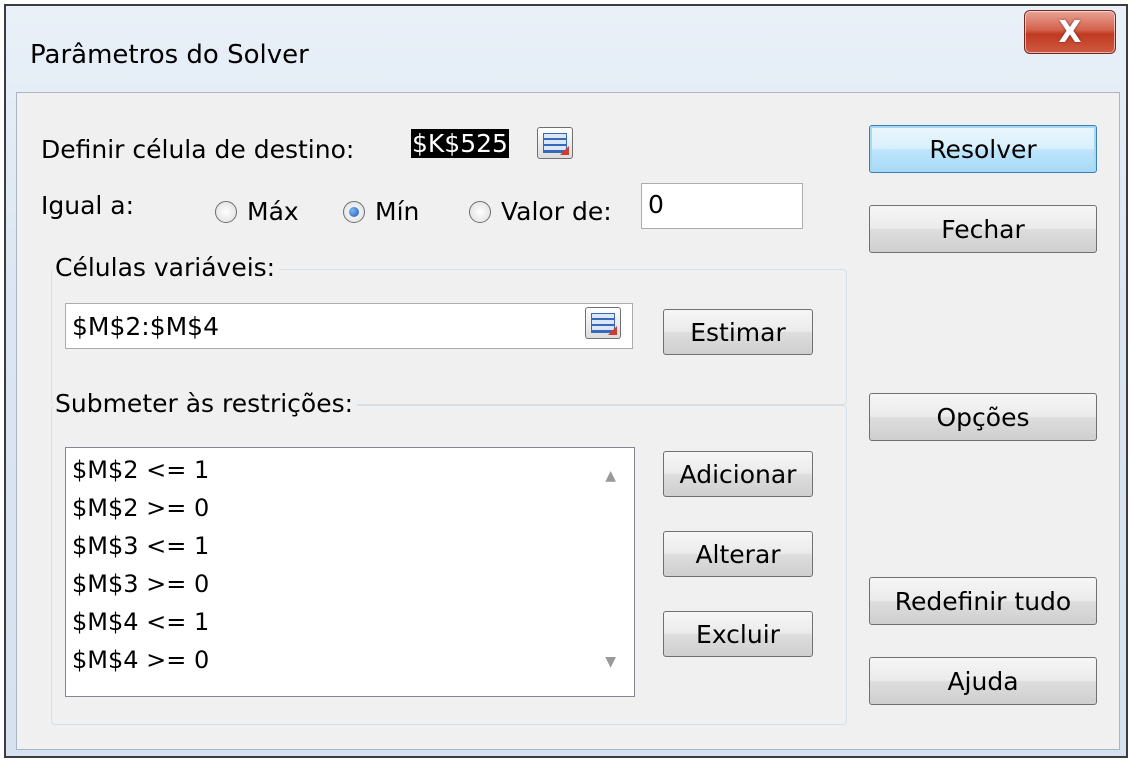 Image resolution: width=1132 pixels, height=762 pixels. I want to click on reset-all-button: Redefinir tudo, so click(983, 601).